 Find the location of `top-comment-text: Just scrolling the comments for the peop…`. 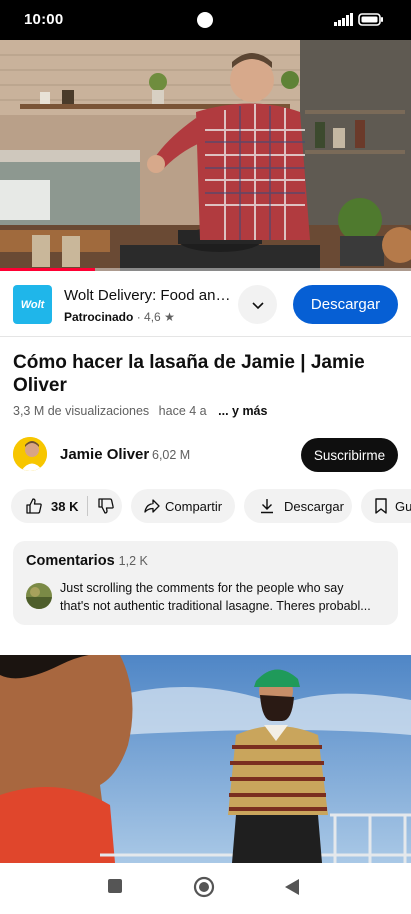

top-comment-text: Just scrolling the comments for the peop… is located at coordinates (223, 597).